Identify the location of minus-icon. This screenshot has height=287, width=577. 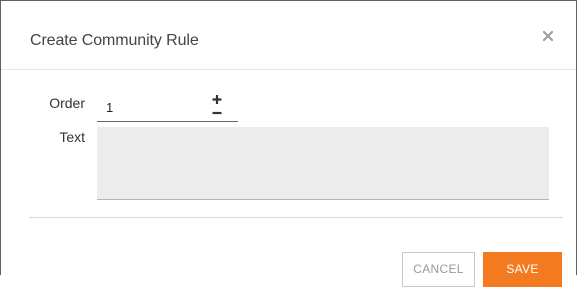
(217, 113).